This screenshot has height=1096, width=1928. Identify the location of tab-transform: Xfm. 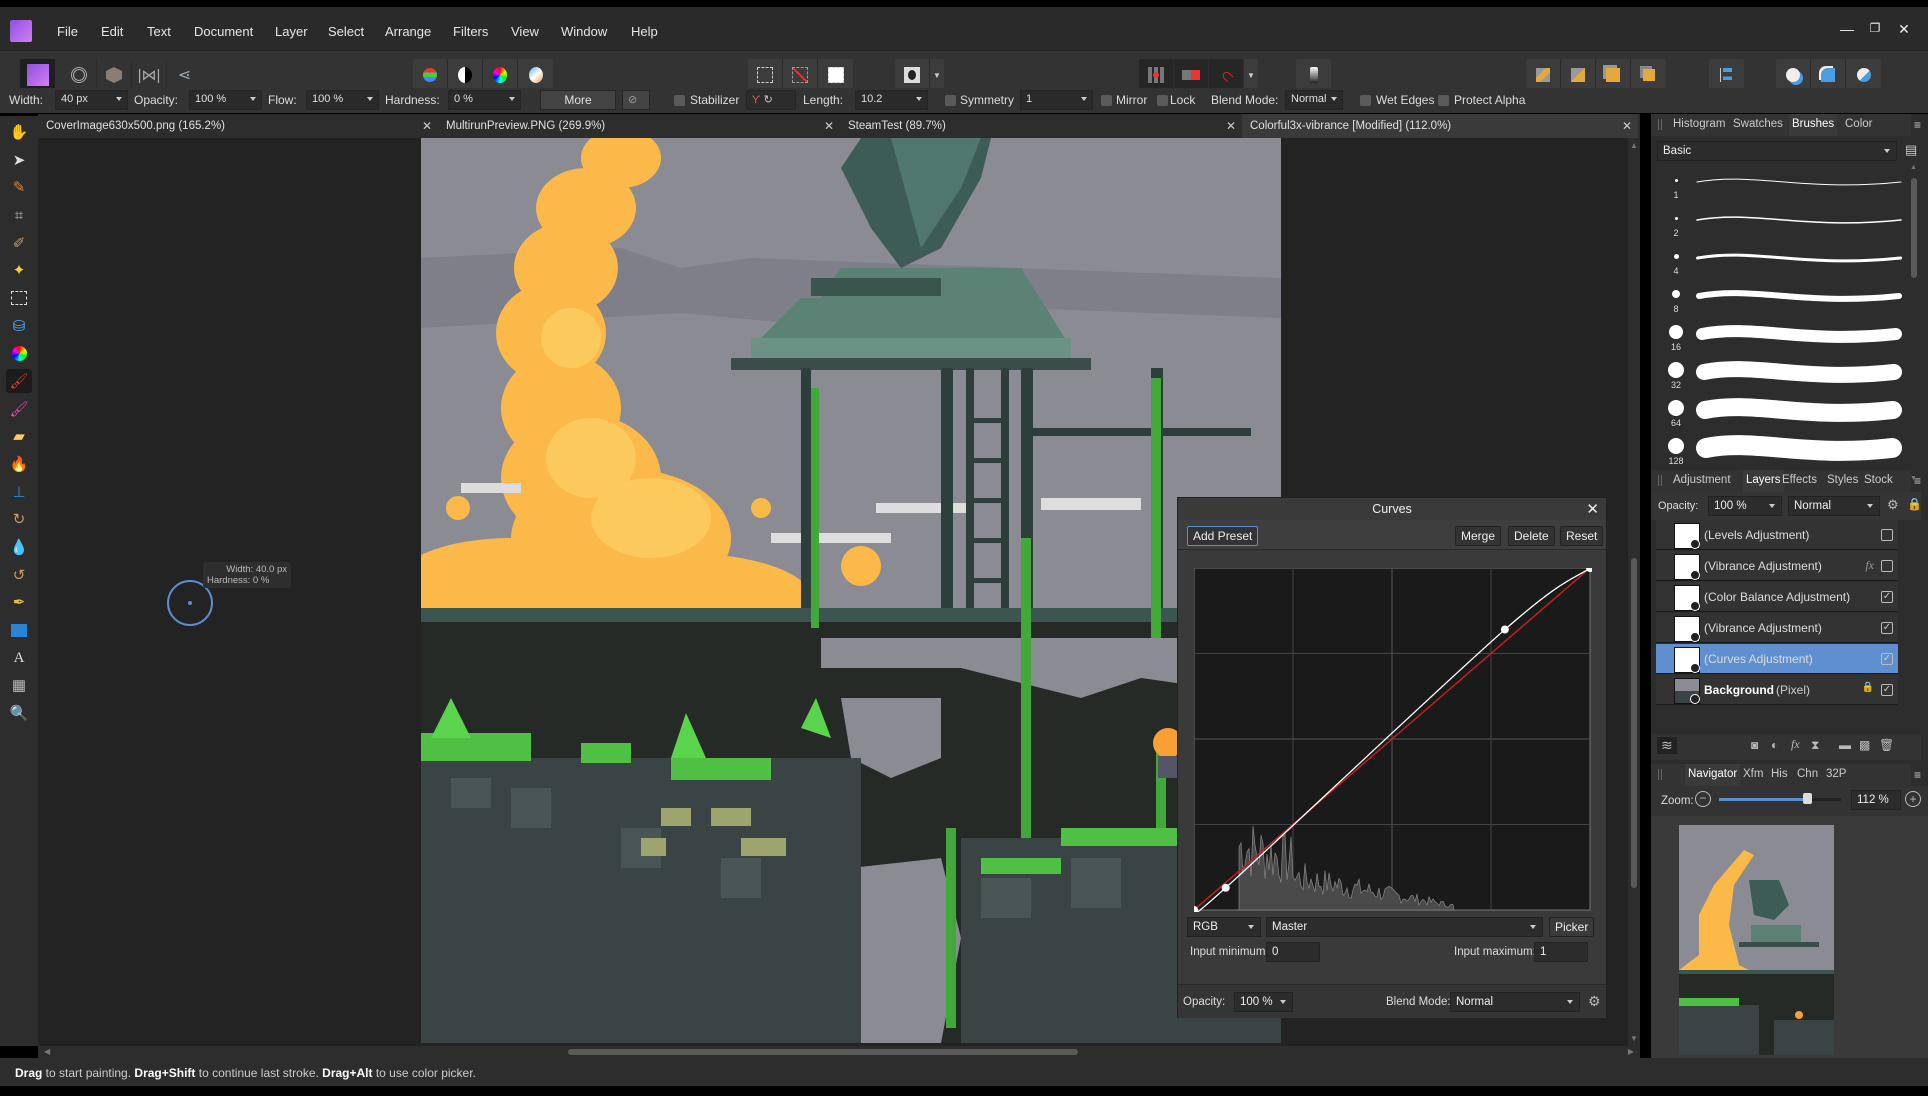
(1753, 774).